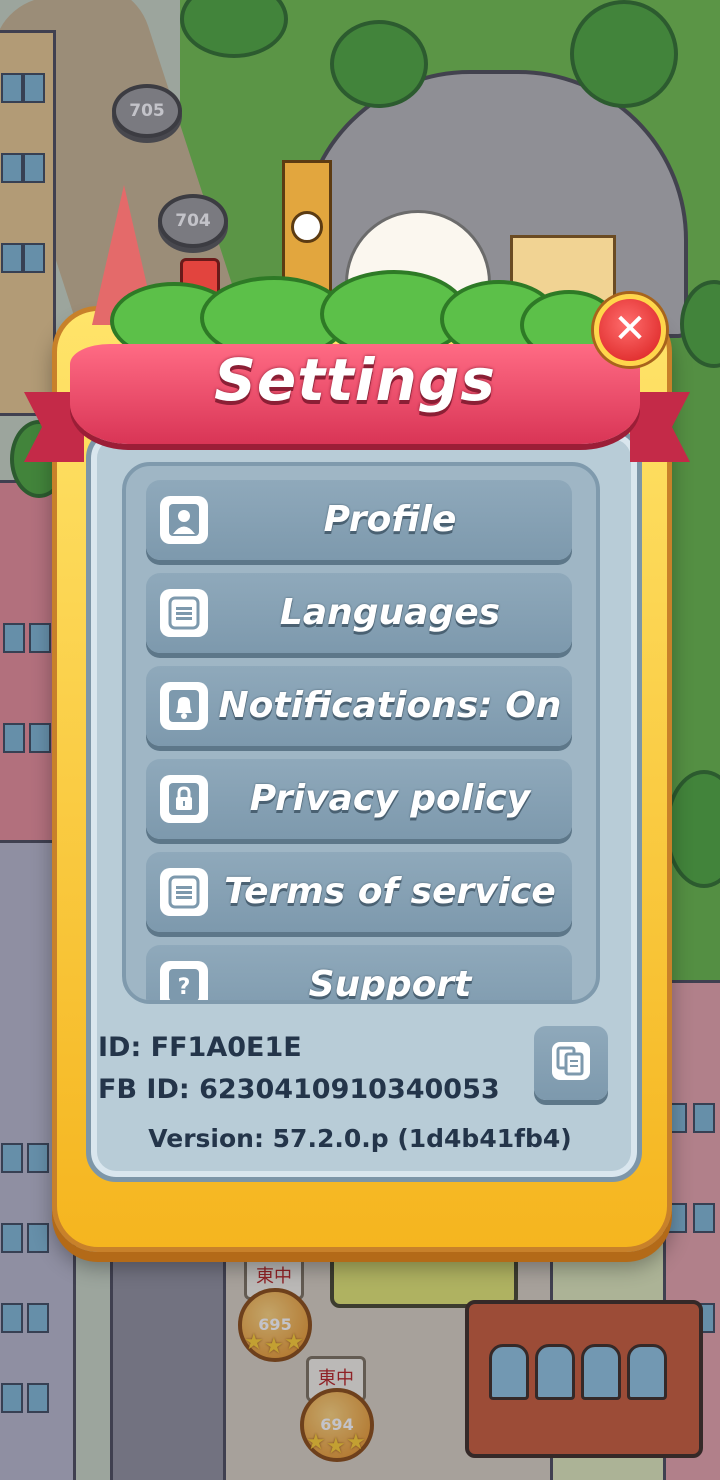 The height and width of the screenshot is (1480, 720). I want to click on menu-item-label: Notifications: On, so click(390, 705).